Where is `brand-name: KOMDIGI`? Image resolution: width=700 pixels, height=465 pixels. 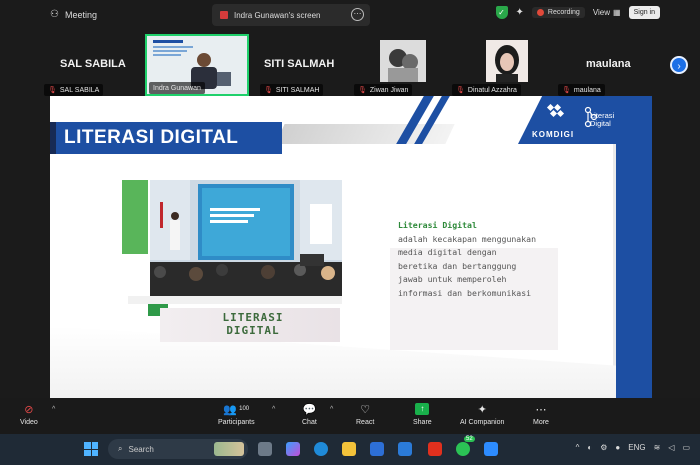
brand-name: KOMDIGI is located at coordinates (553, 134).